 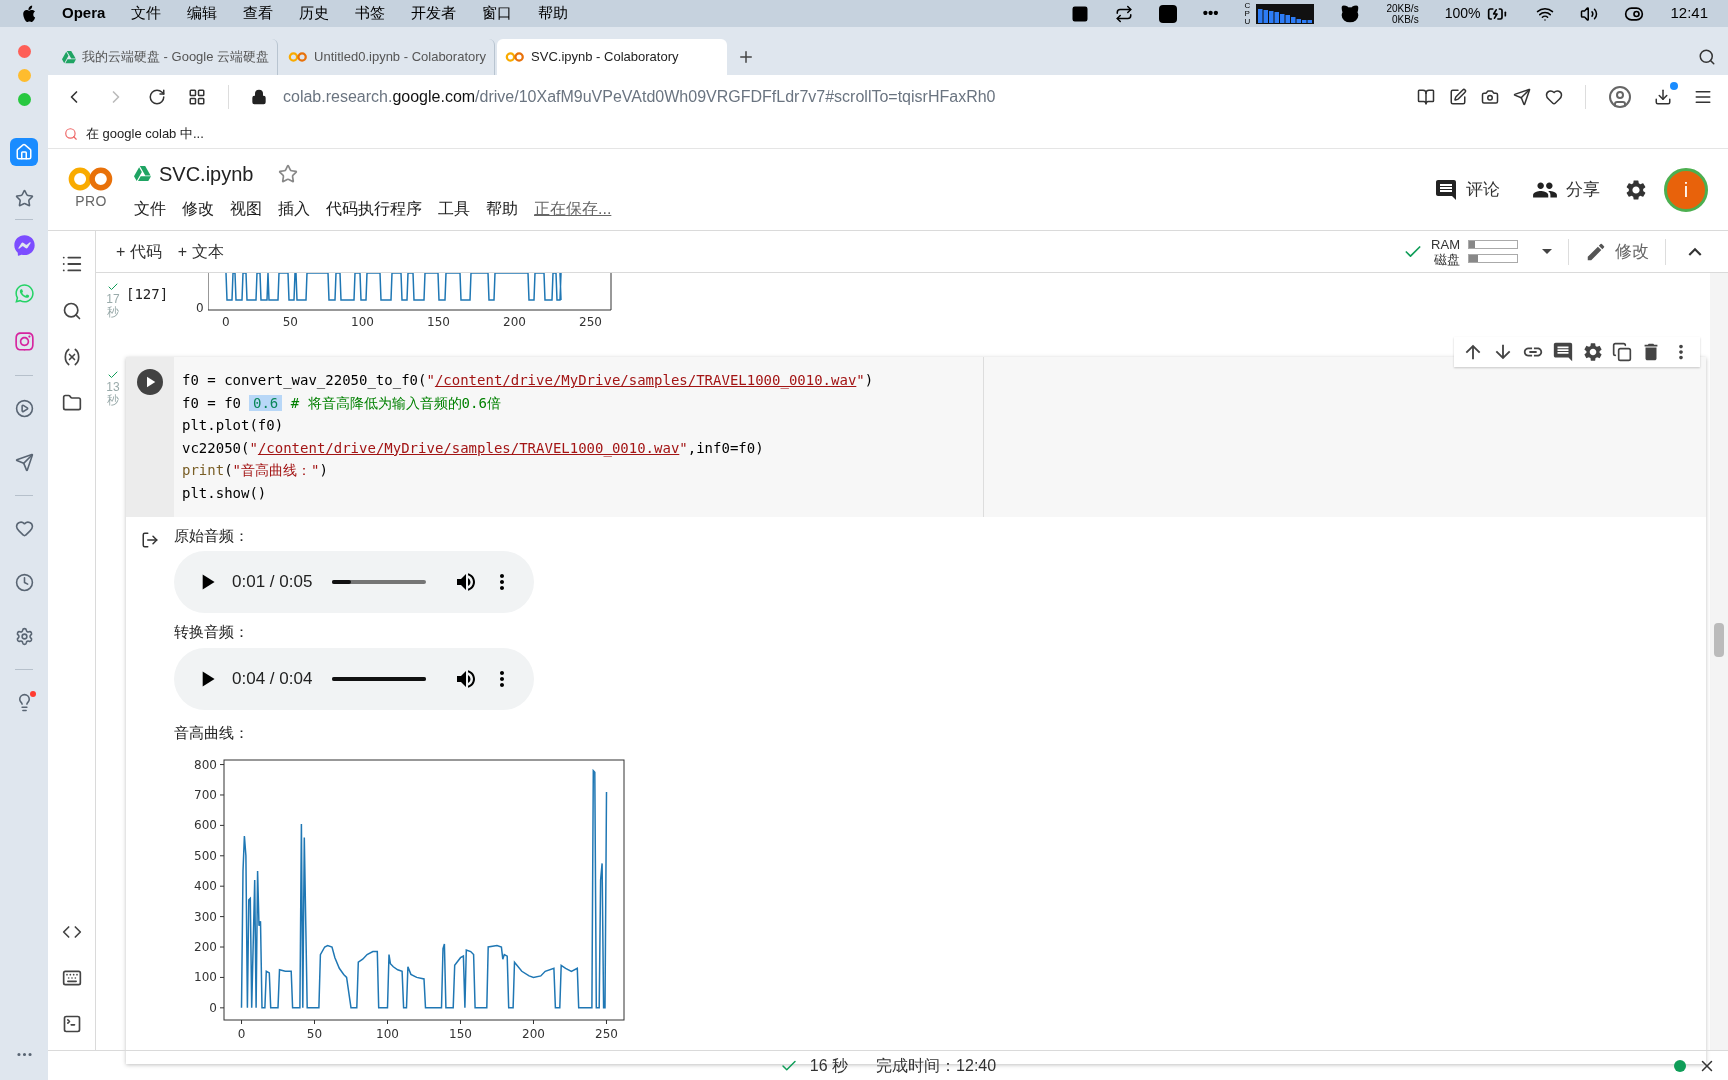 I want to click on easy-setup-icon, so click(x=1703, y=97).